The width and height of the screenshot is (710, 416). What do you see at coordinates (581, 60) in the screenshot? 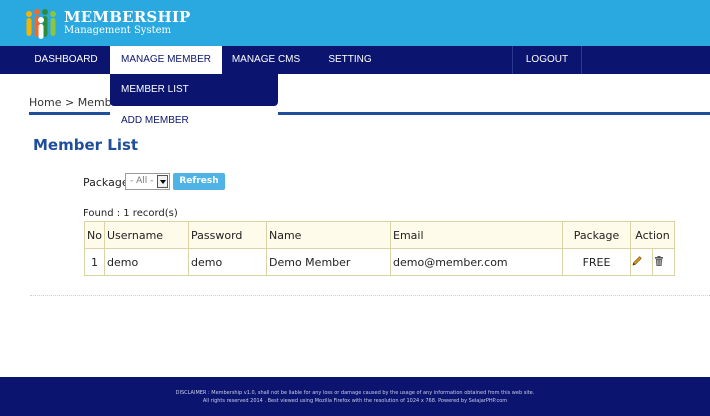
I see `nav-separator` at bounding box center [581, 60].